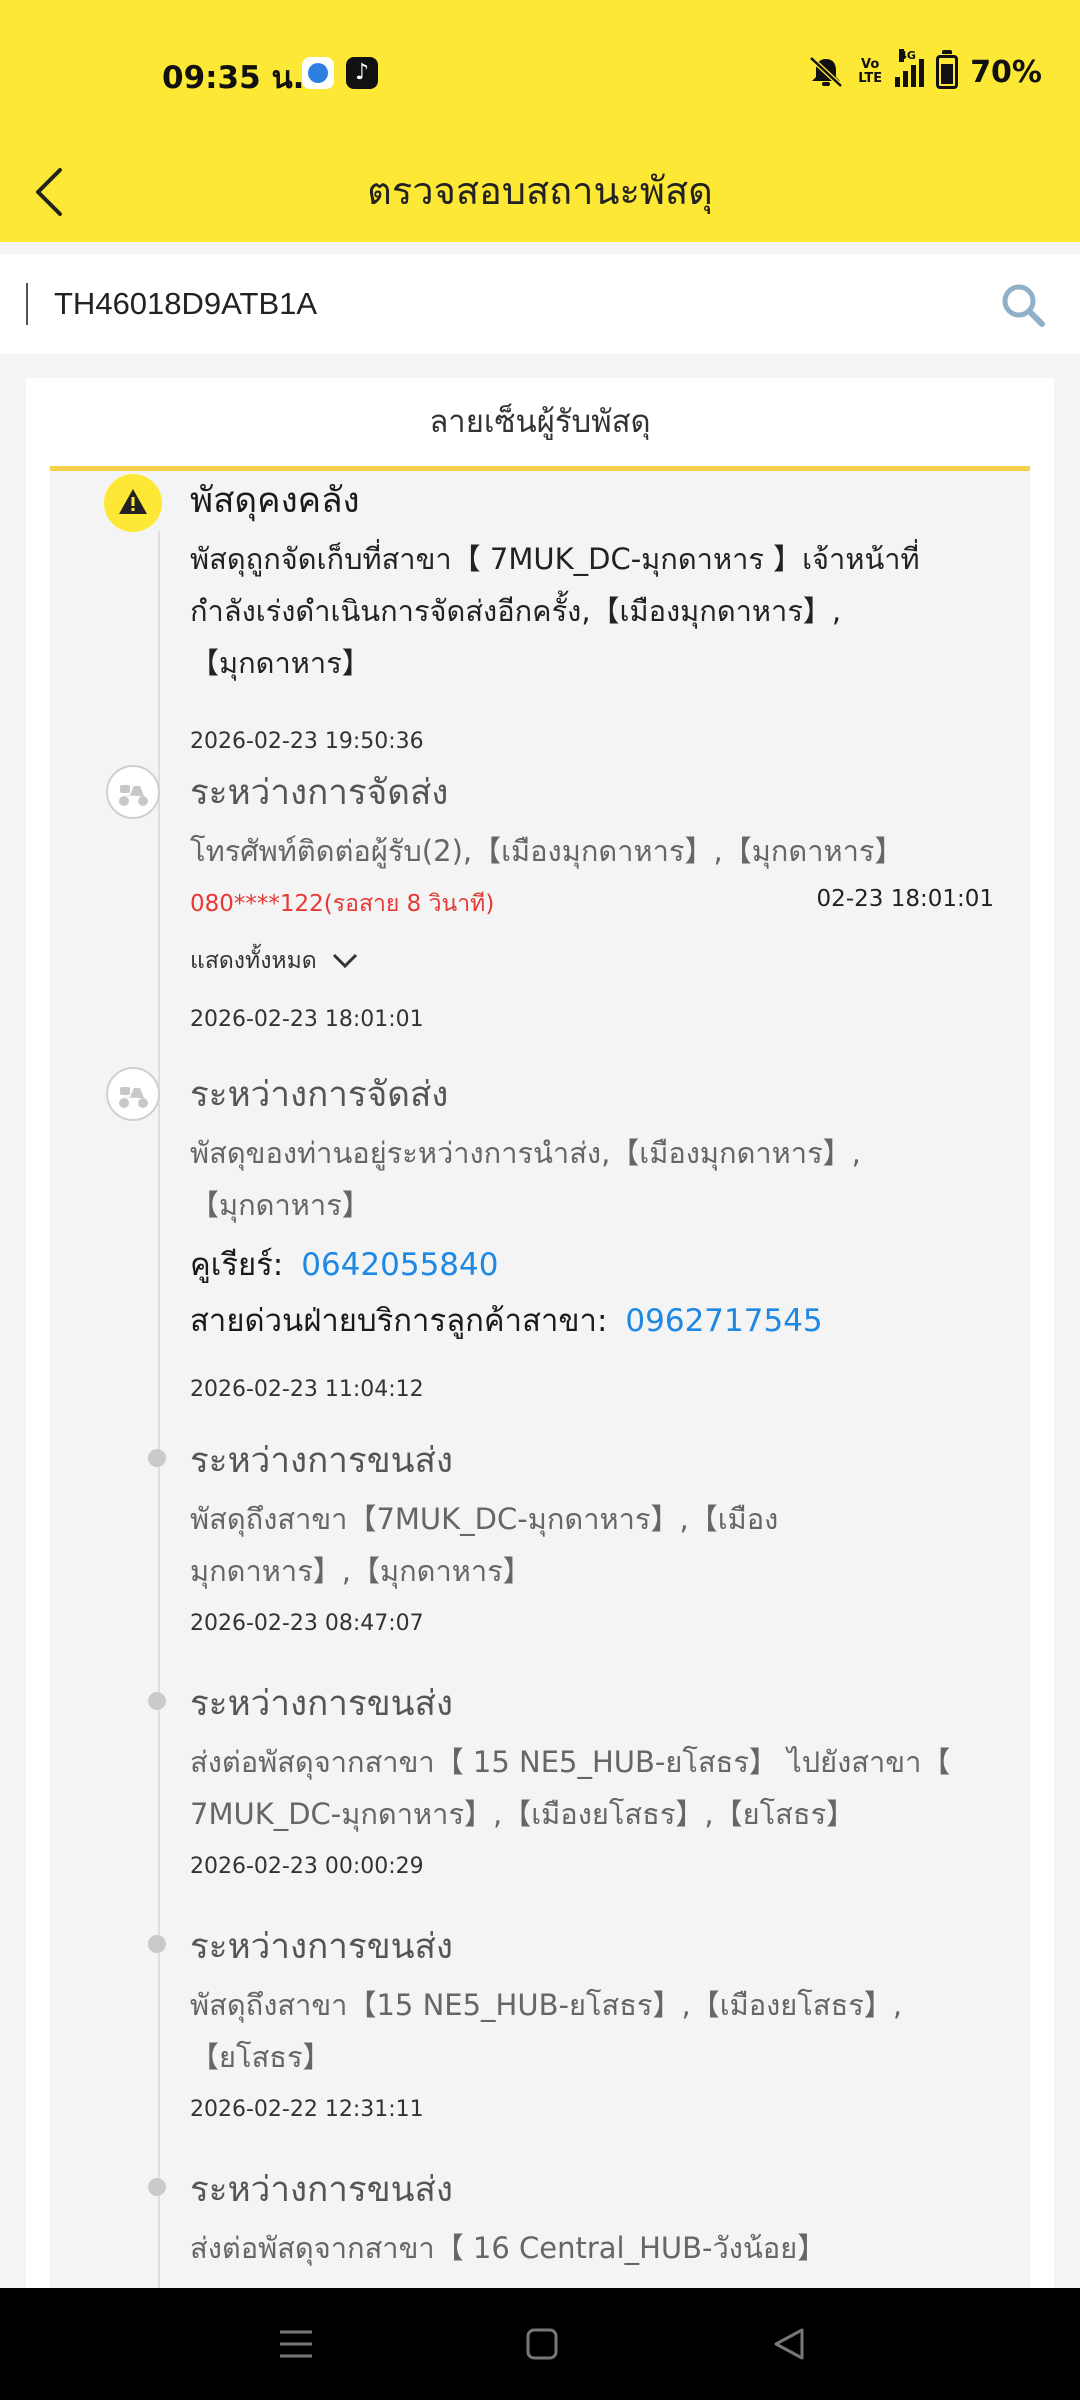 This screenshot has width=1080, height=2400. What do you see at coordinates (307, 741) in the screenshot?
I see `entry-timestamp: 2026-02-23 19:50:36` at bounding box center [307, 741].